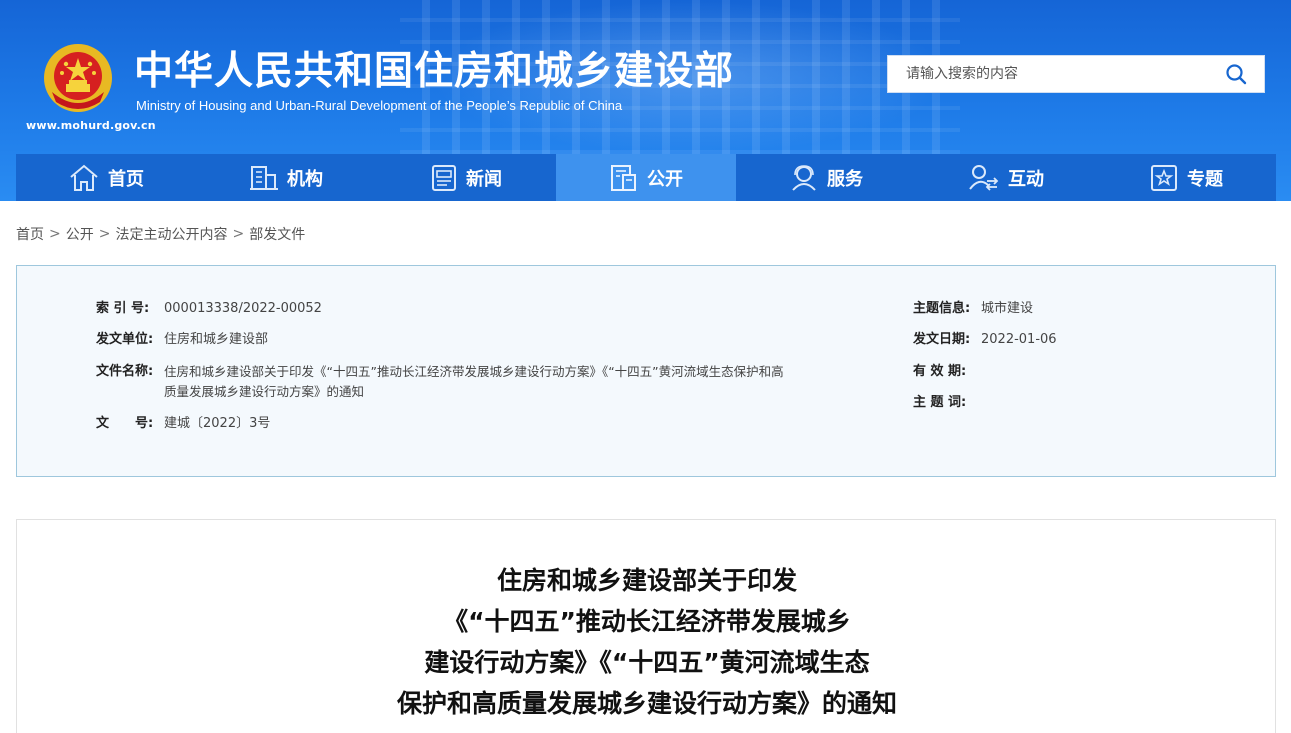 The height and width of the screenshot is (733, 1291). I want to click on info-date-row: 发文日期: 2022-01-06, so click(985, 340).